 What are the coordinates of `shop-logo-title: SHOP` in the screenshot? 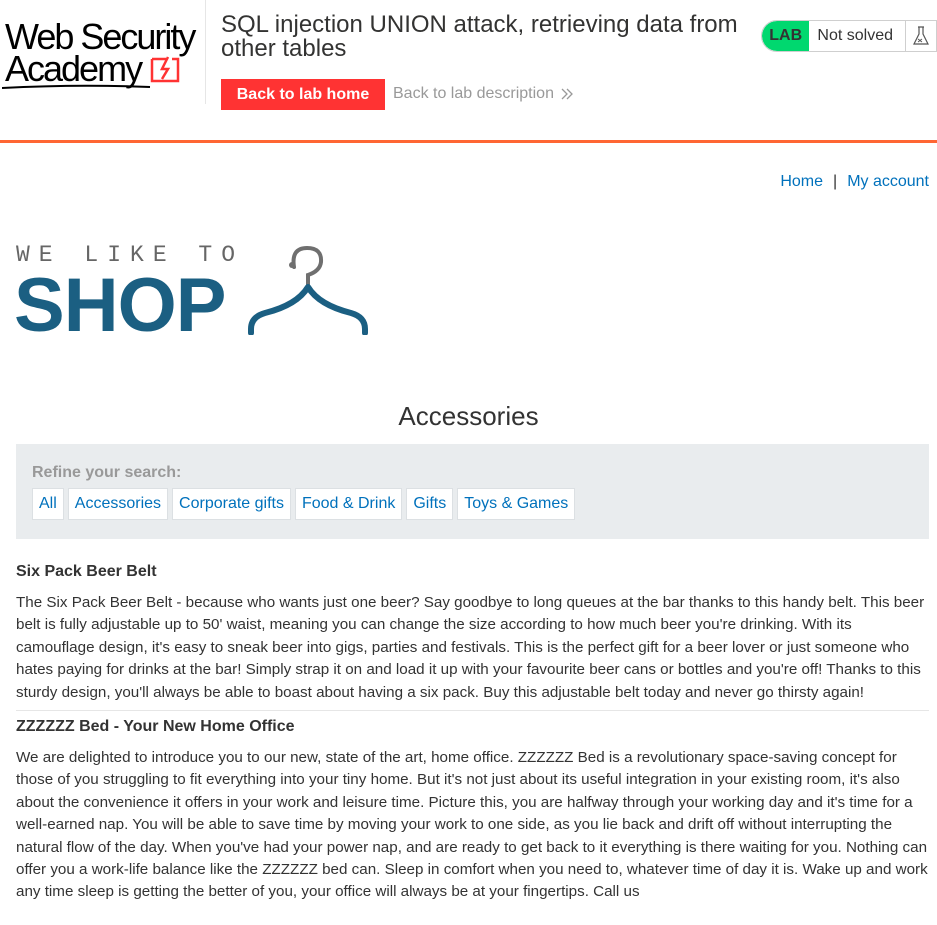 It's located at (120, 305).